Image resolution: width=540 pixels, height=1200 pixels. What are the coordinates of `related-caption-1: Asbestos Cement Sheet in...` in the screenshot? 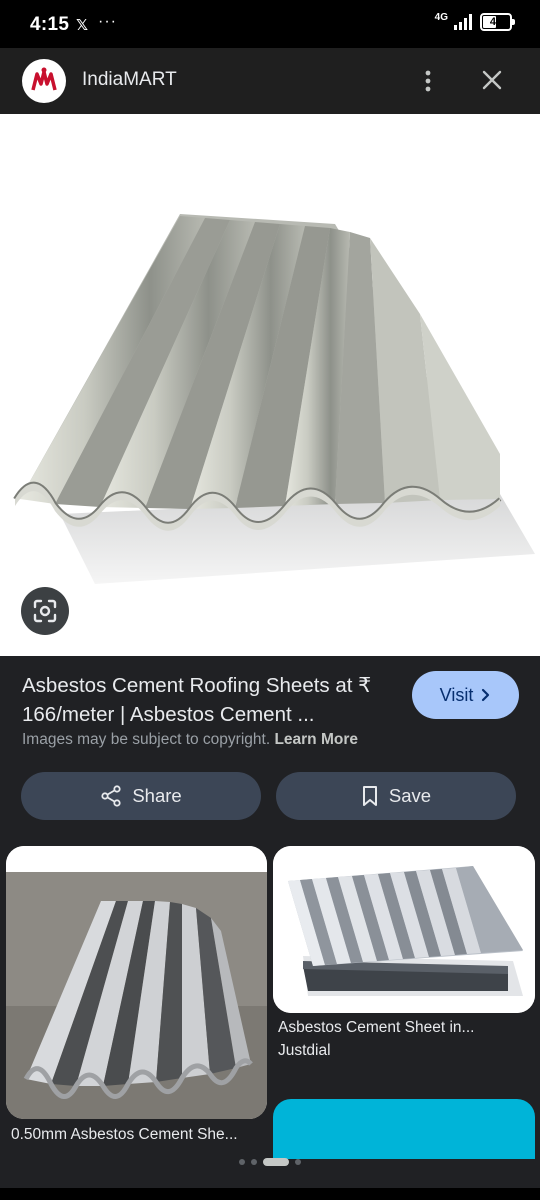 It's located at (406, 1028).